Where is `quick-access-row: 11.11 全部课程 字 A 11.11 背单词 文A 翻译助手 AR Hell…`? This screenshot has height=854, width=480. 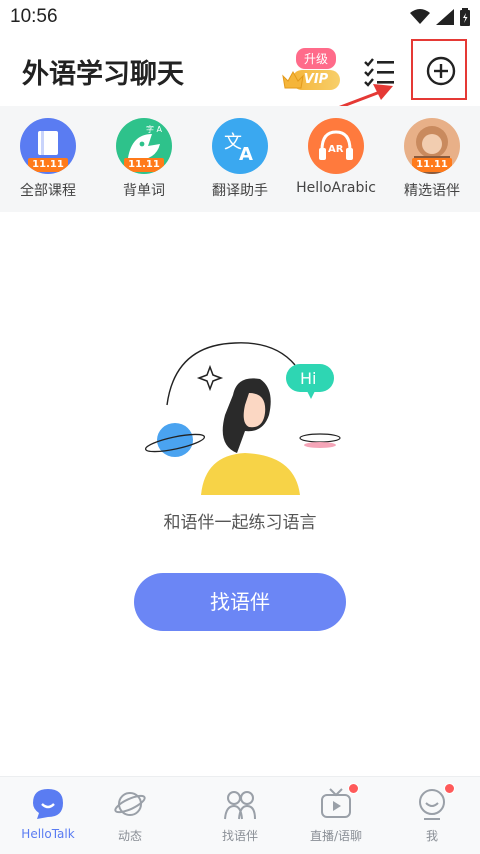
quick-access-row: 11.11 全部课程 字 A 11.11 背单词 文A 翻译助手 AR Hell… is located at coordinates (240, 159).